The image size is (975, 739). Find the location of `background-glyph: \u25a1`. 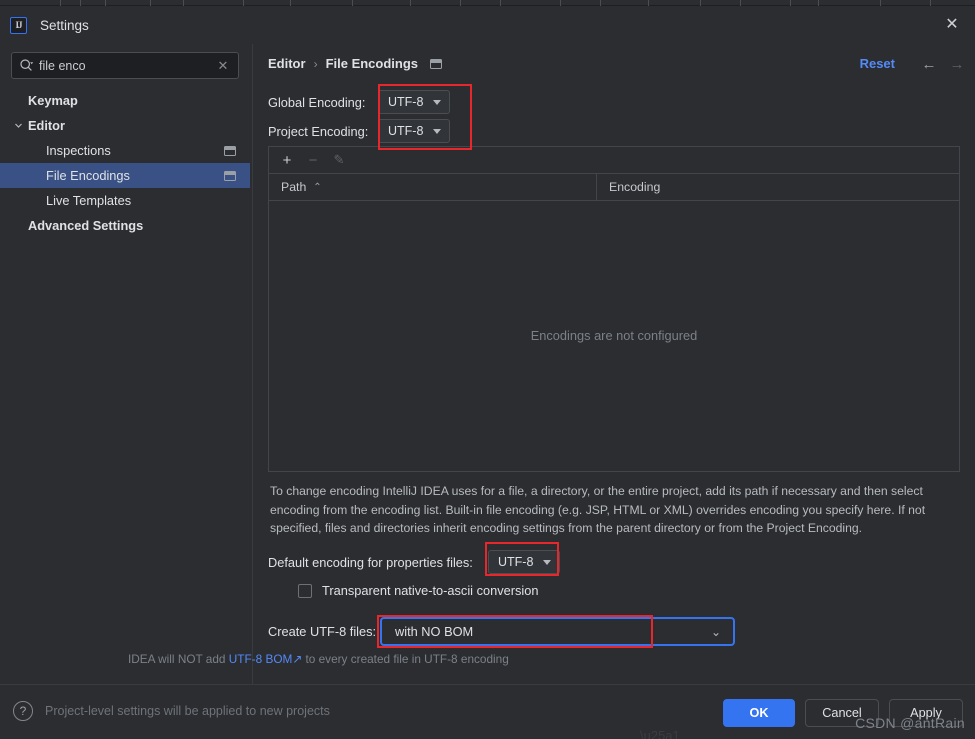

background-glyph: \u25a1 is located at coordinates (660, 733).